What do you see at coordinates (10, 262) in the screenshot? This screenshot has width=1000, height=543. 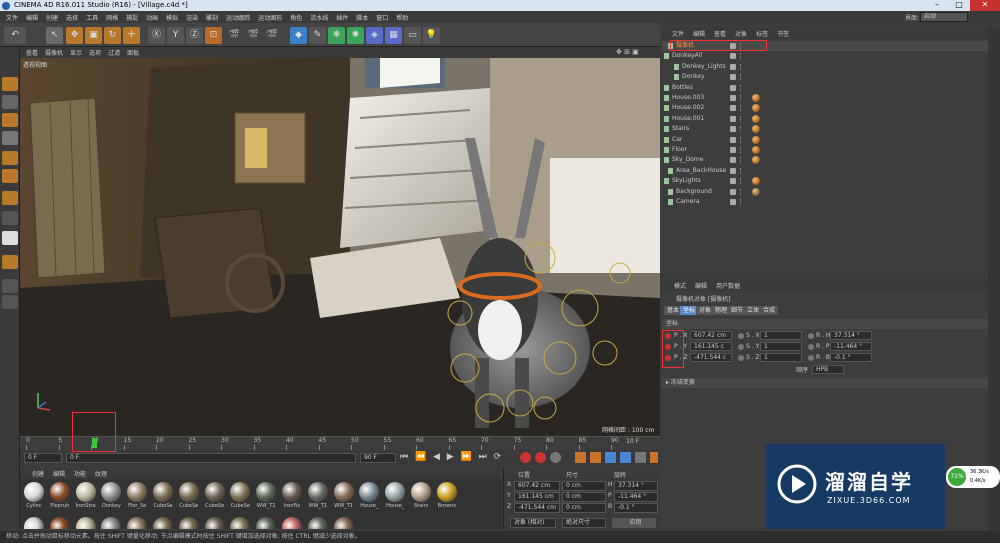 I see `magnet-icon` at bounding box center [10, 262].